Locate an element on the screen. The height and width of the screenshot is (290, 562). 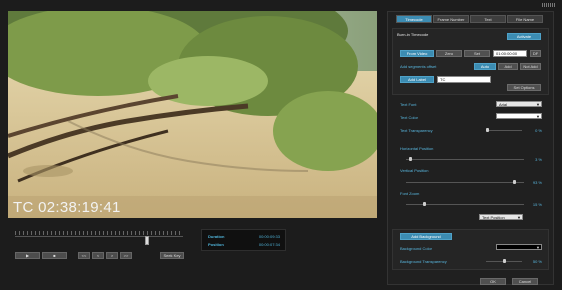
font-zoom-label: Font Zoom is located at coordinates (410, 193).